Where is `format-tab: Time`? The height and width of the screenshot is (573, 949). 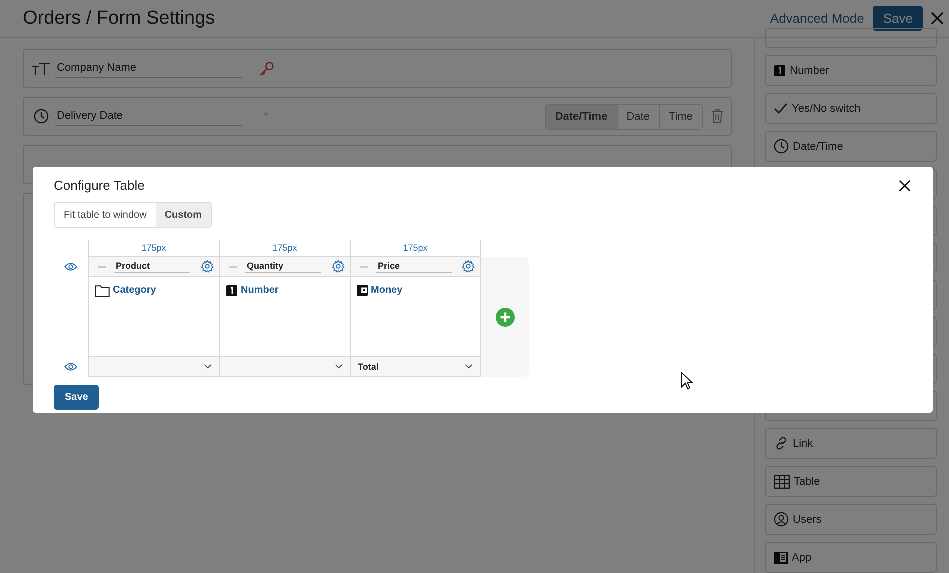
format-tab: Time is located at coordinates (680, 116).